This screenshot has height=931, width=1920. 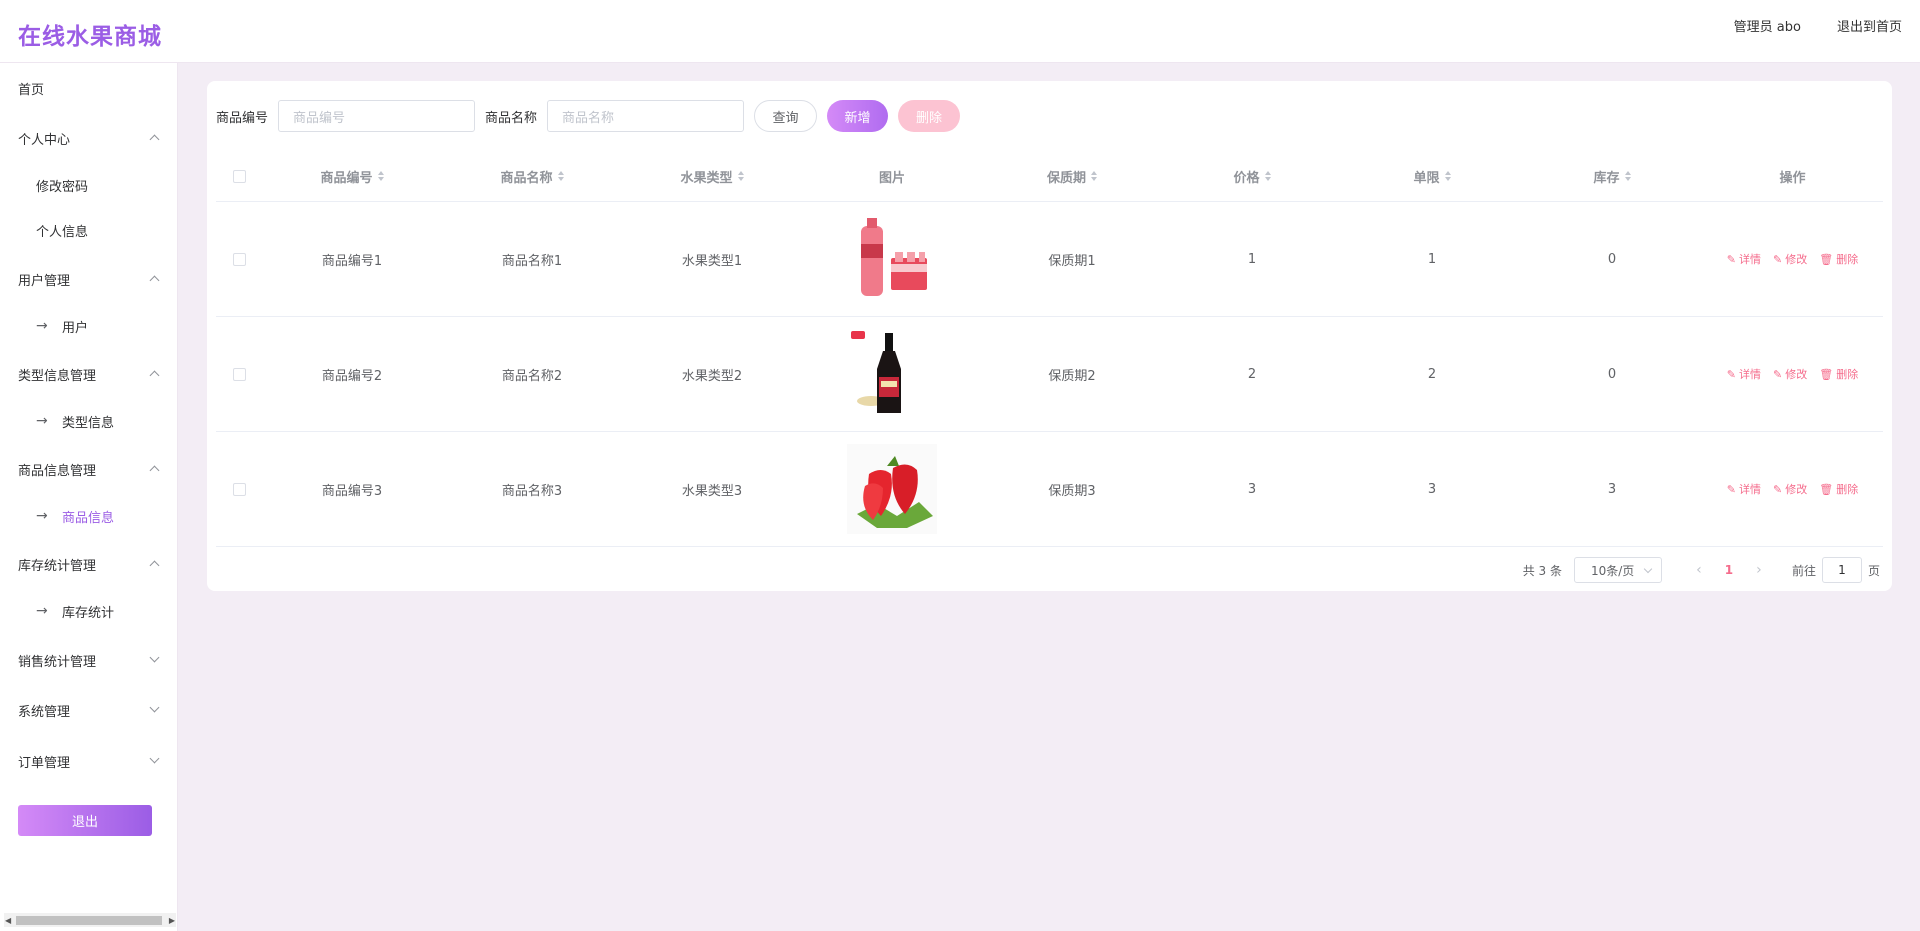 What do you see at coordinates (646, 116) in the screenshot?
I see `name-search-input: 商品名称` at bounding box center [646, 116].